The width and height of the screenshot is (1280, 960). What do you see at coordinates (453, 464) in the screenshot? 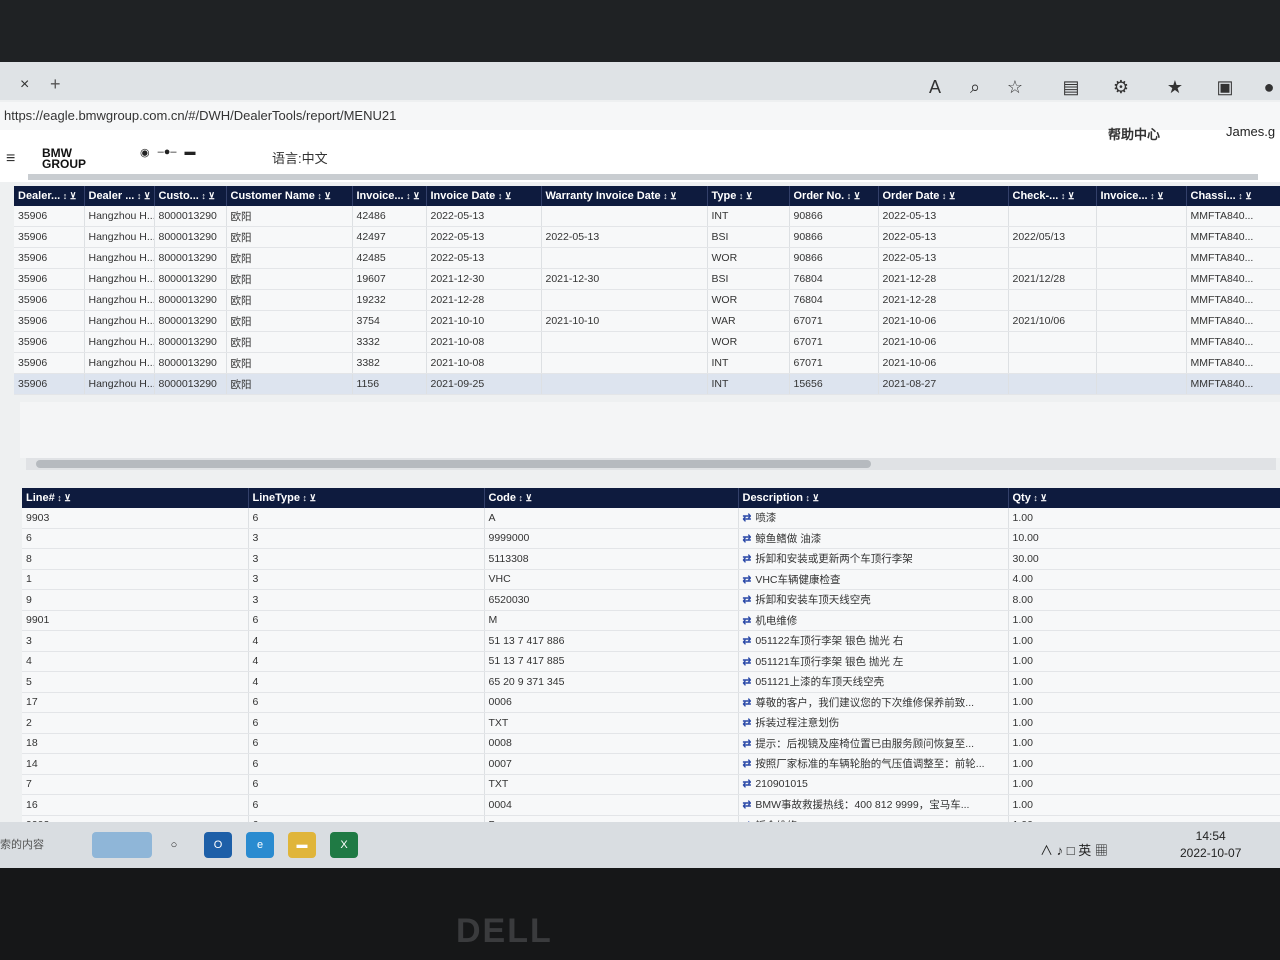
I see `scrollbar-thumb` at bounding box center [453, 464].